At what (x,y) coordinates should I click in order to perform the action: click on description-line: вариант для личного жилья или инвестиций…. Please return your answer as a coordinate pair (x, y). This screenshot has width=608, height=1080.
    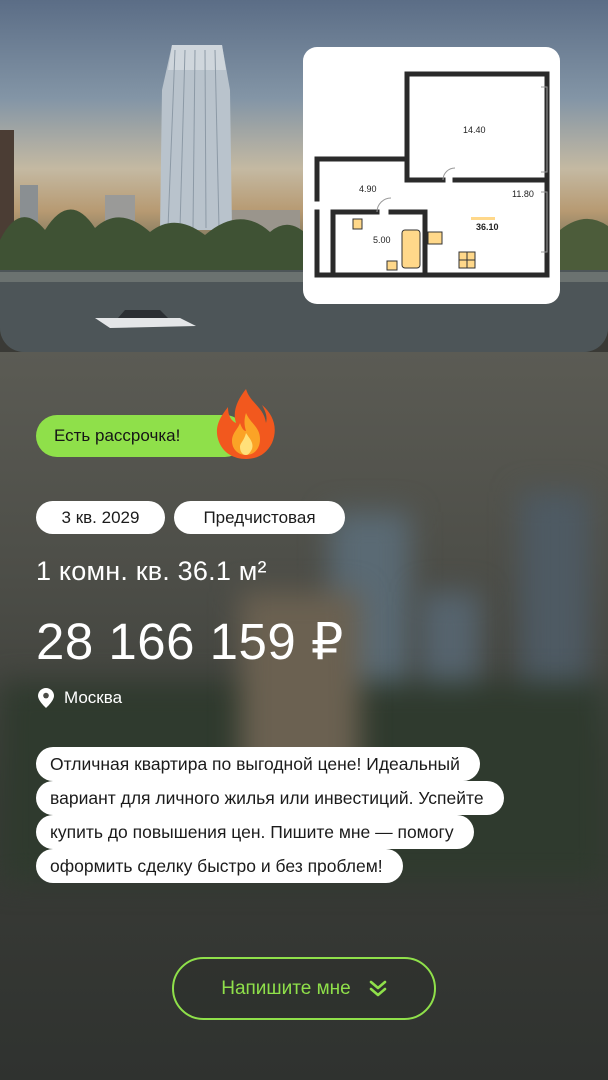
    Looking at the image, I should click on (270, 798).